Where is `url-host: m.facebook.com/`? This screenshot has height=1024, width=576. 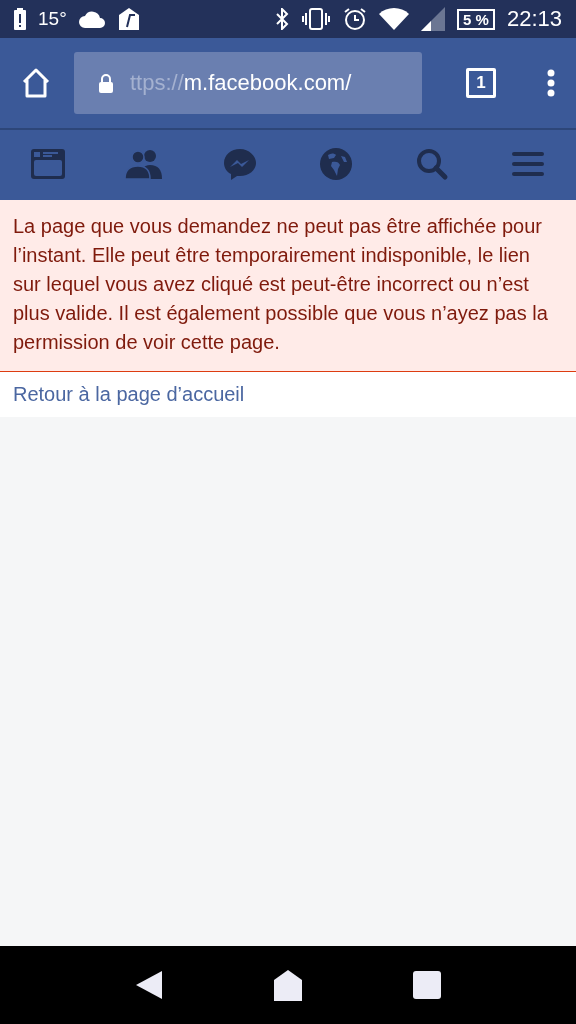 url-host: m.facebook.com/ is located at coordinates (267, 83).